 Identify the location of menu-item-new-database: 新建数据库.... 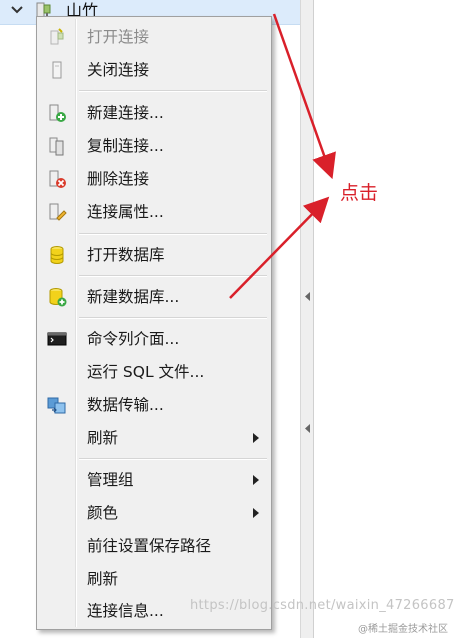
(154, 297).